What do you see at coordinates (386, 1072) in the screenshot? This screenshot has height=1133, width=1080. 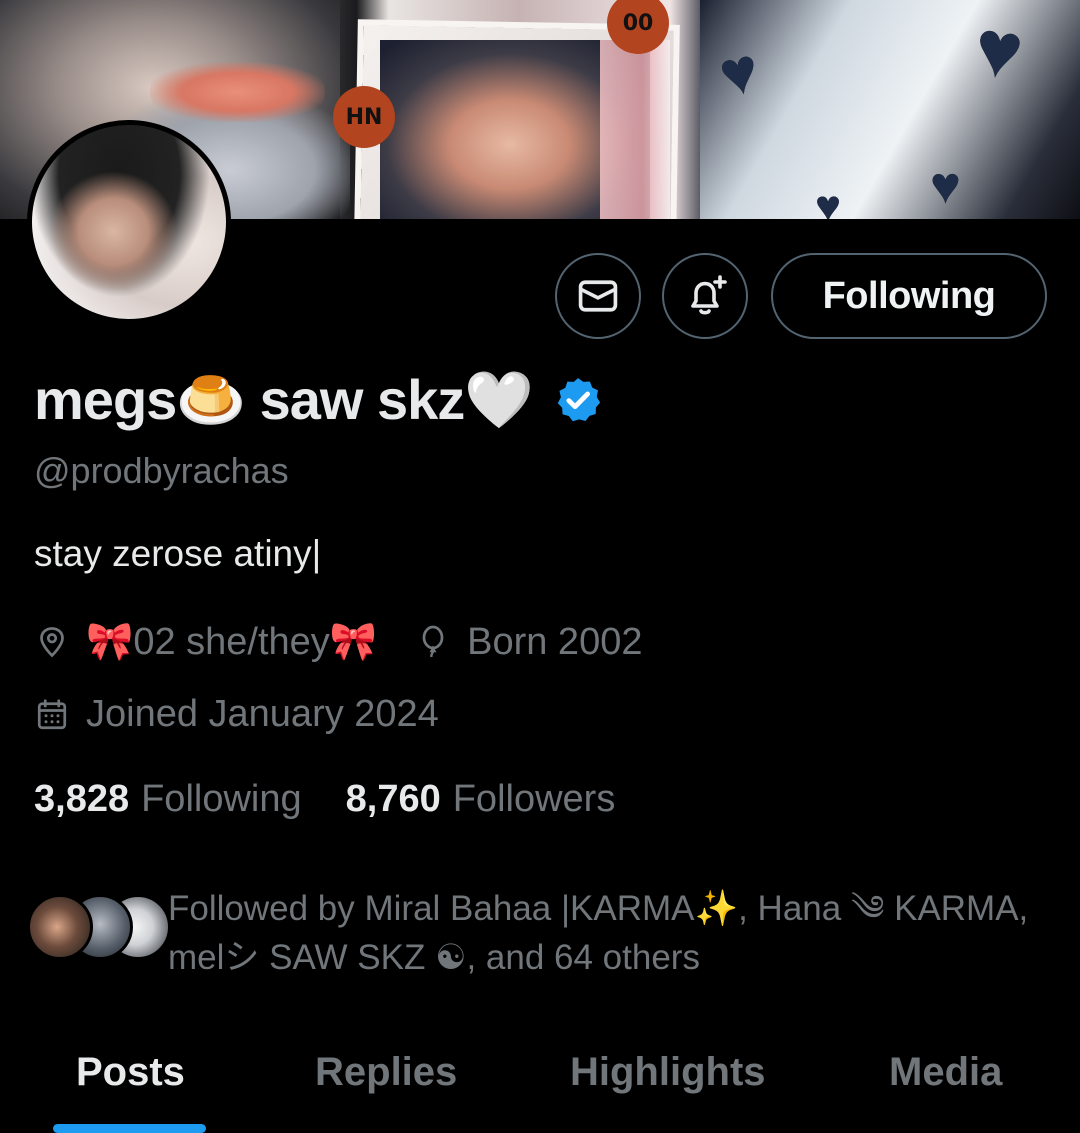 I see `tab-replies: Replies` at bounding box center [386, 1072].